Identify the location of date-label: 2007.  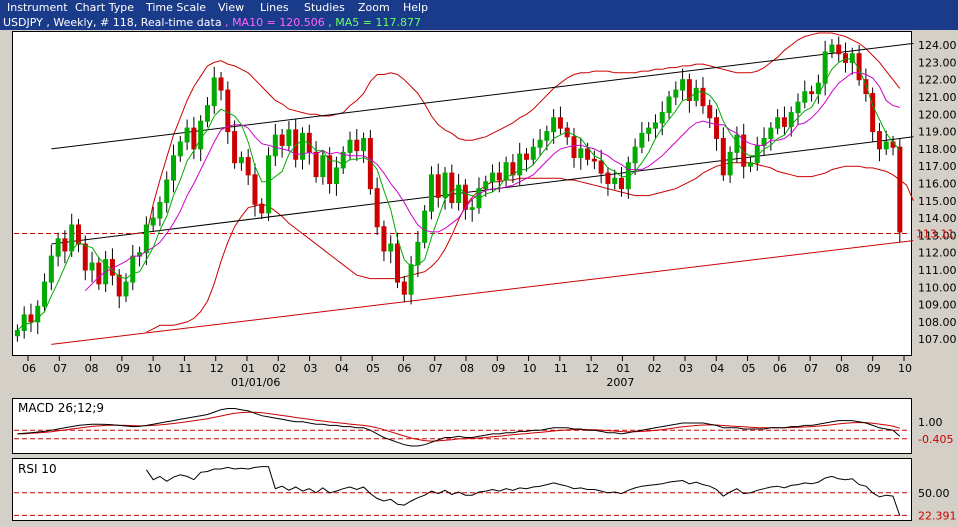
(620, 382).